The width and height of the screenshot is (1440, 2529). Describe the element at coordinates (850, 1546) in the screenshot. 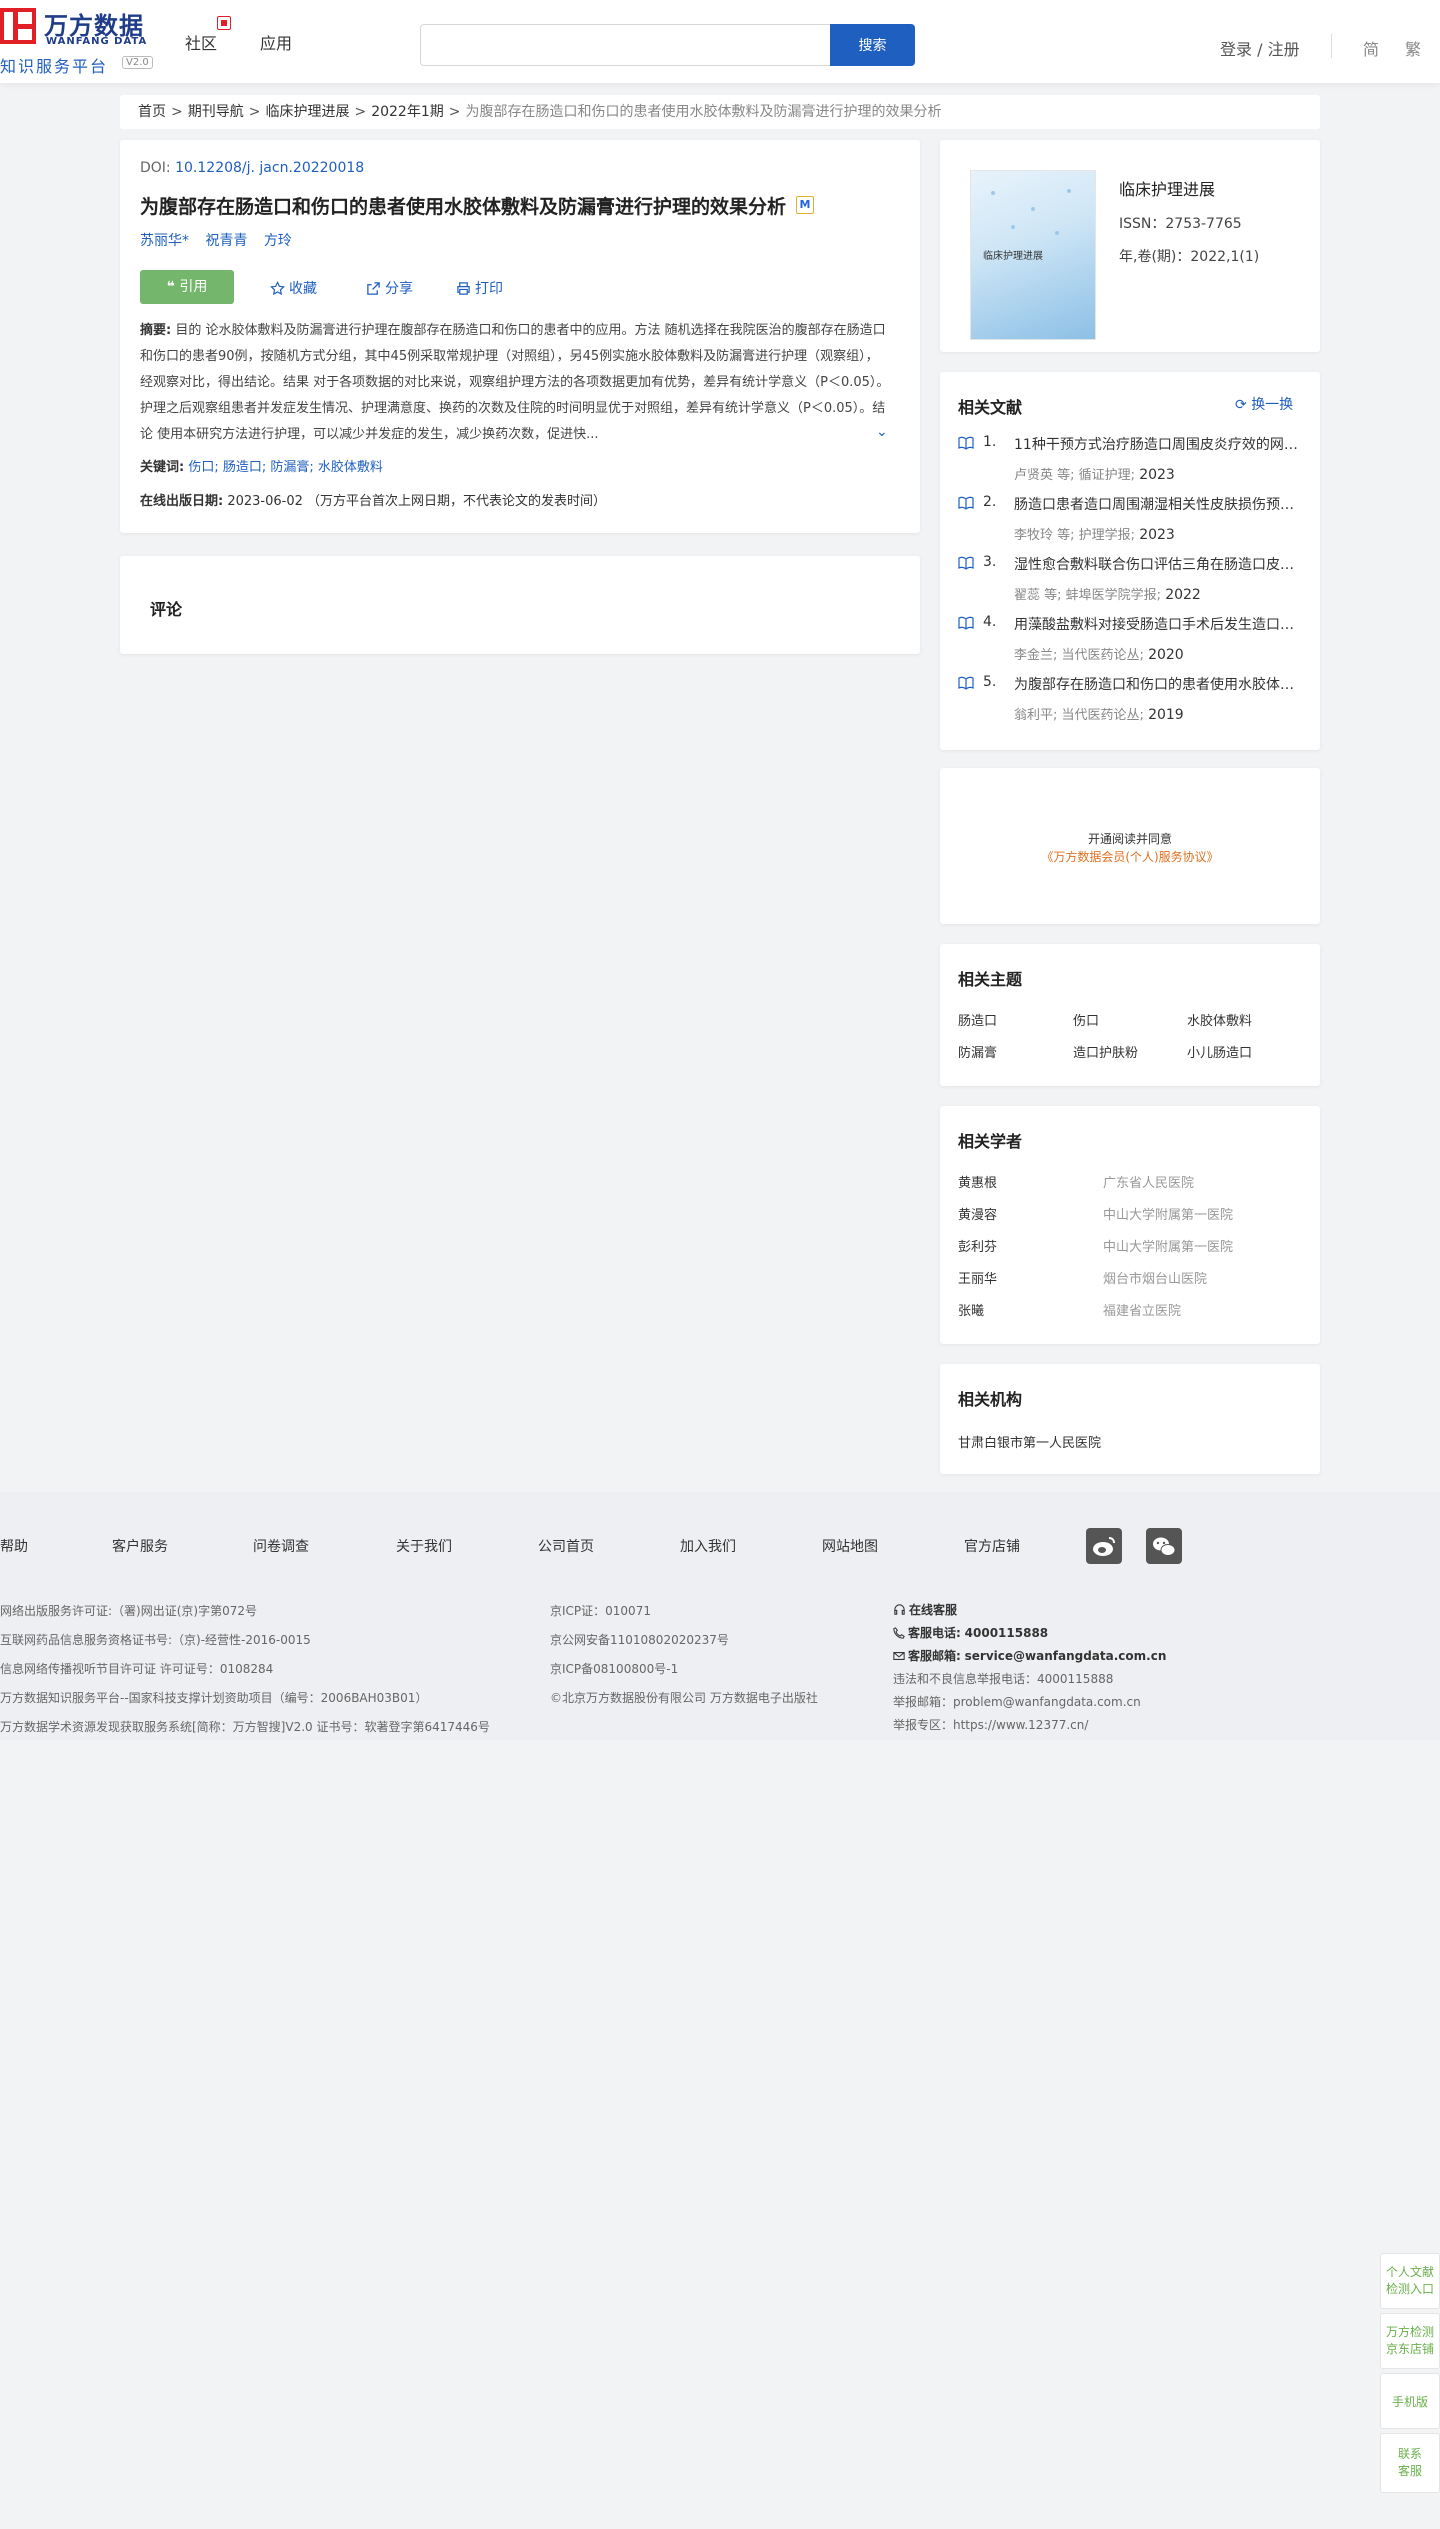

I see `footer-sitemap: 网站地图` at that location.